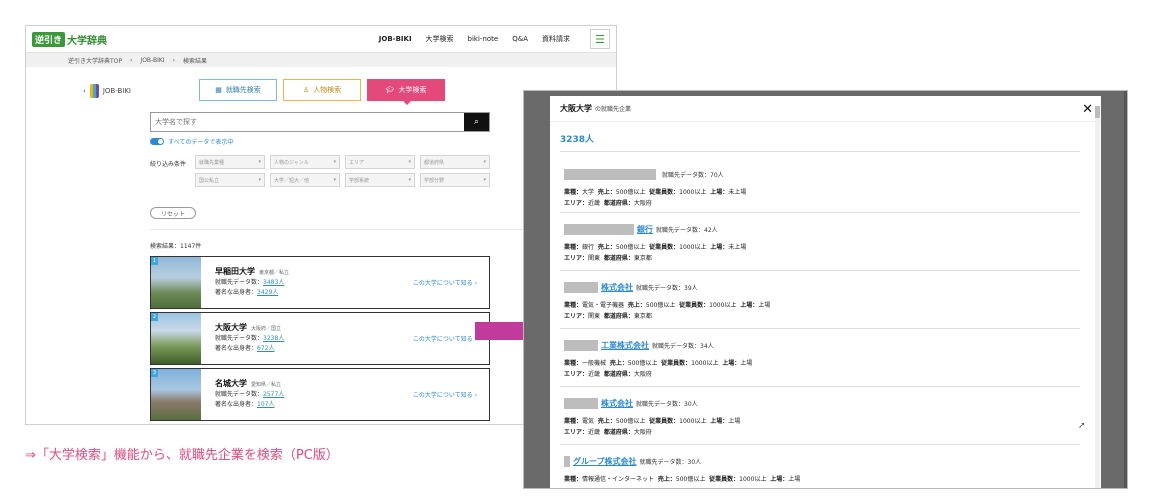  I want to click on nav-request: 資料請求, so click(556, 39).